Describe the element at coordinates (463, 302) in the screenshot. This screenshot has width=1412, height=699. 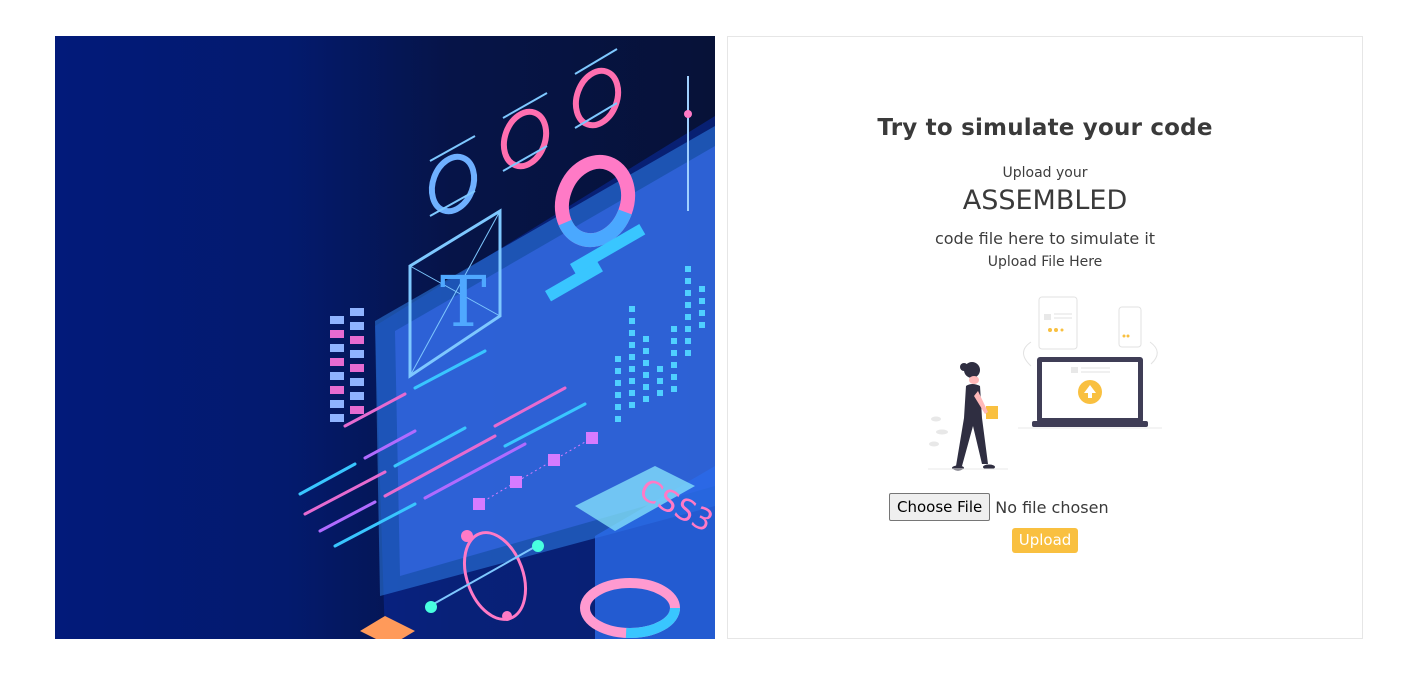
I see `t-glyph: T` at that location.